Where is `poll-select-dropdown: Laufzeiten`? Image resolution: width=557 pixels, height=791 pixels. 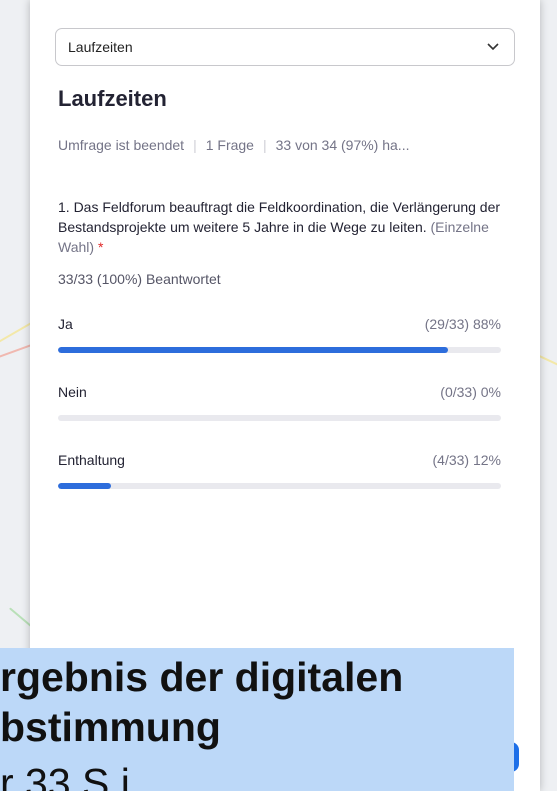 poll-select-dropdown: Laufzeiten is located at coordinates (285, 47).